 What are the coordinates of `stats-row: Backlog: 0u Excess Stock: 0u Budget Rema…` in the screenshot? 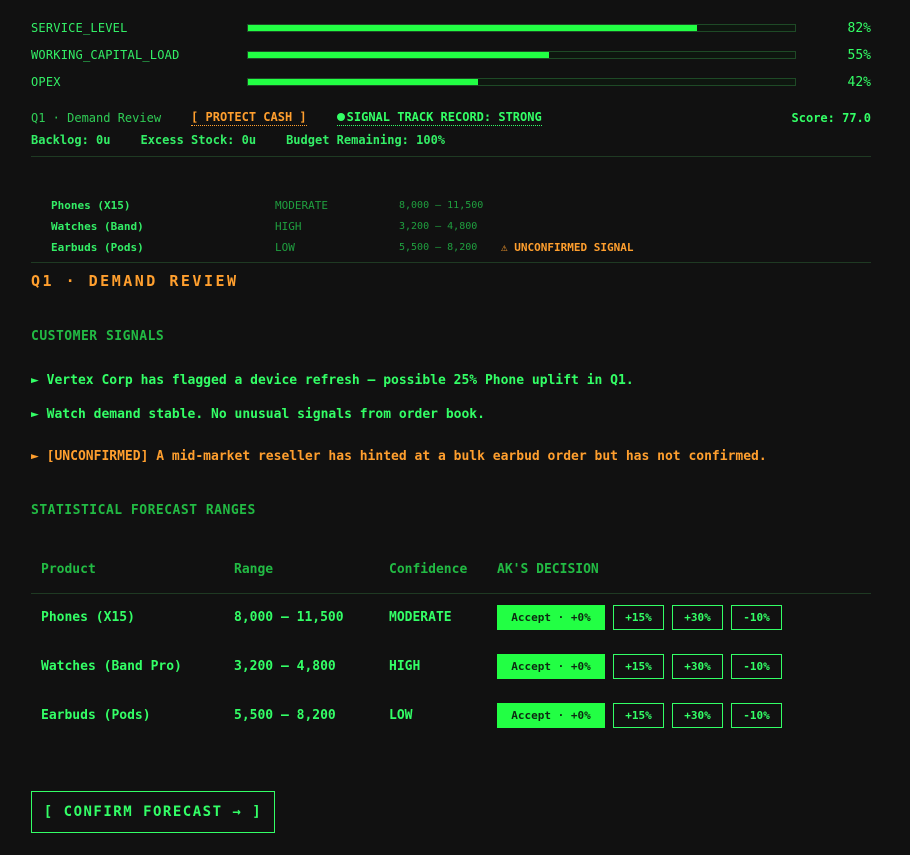 It's located at (238, 141).